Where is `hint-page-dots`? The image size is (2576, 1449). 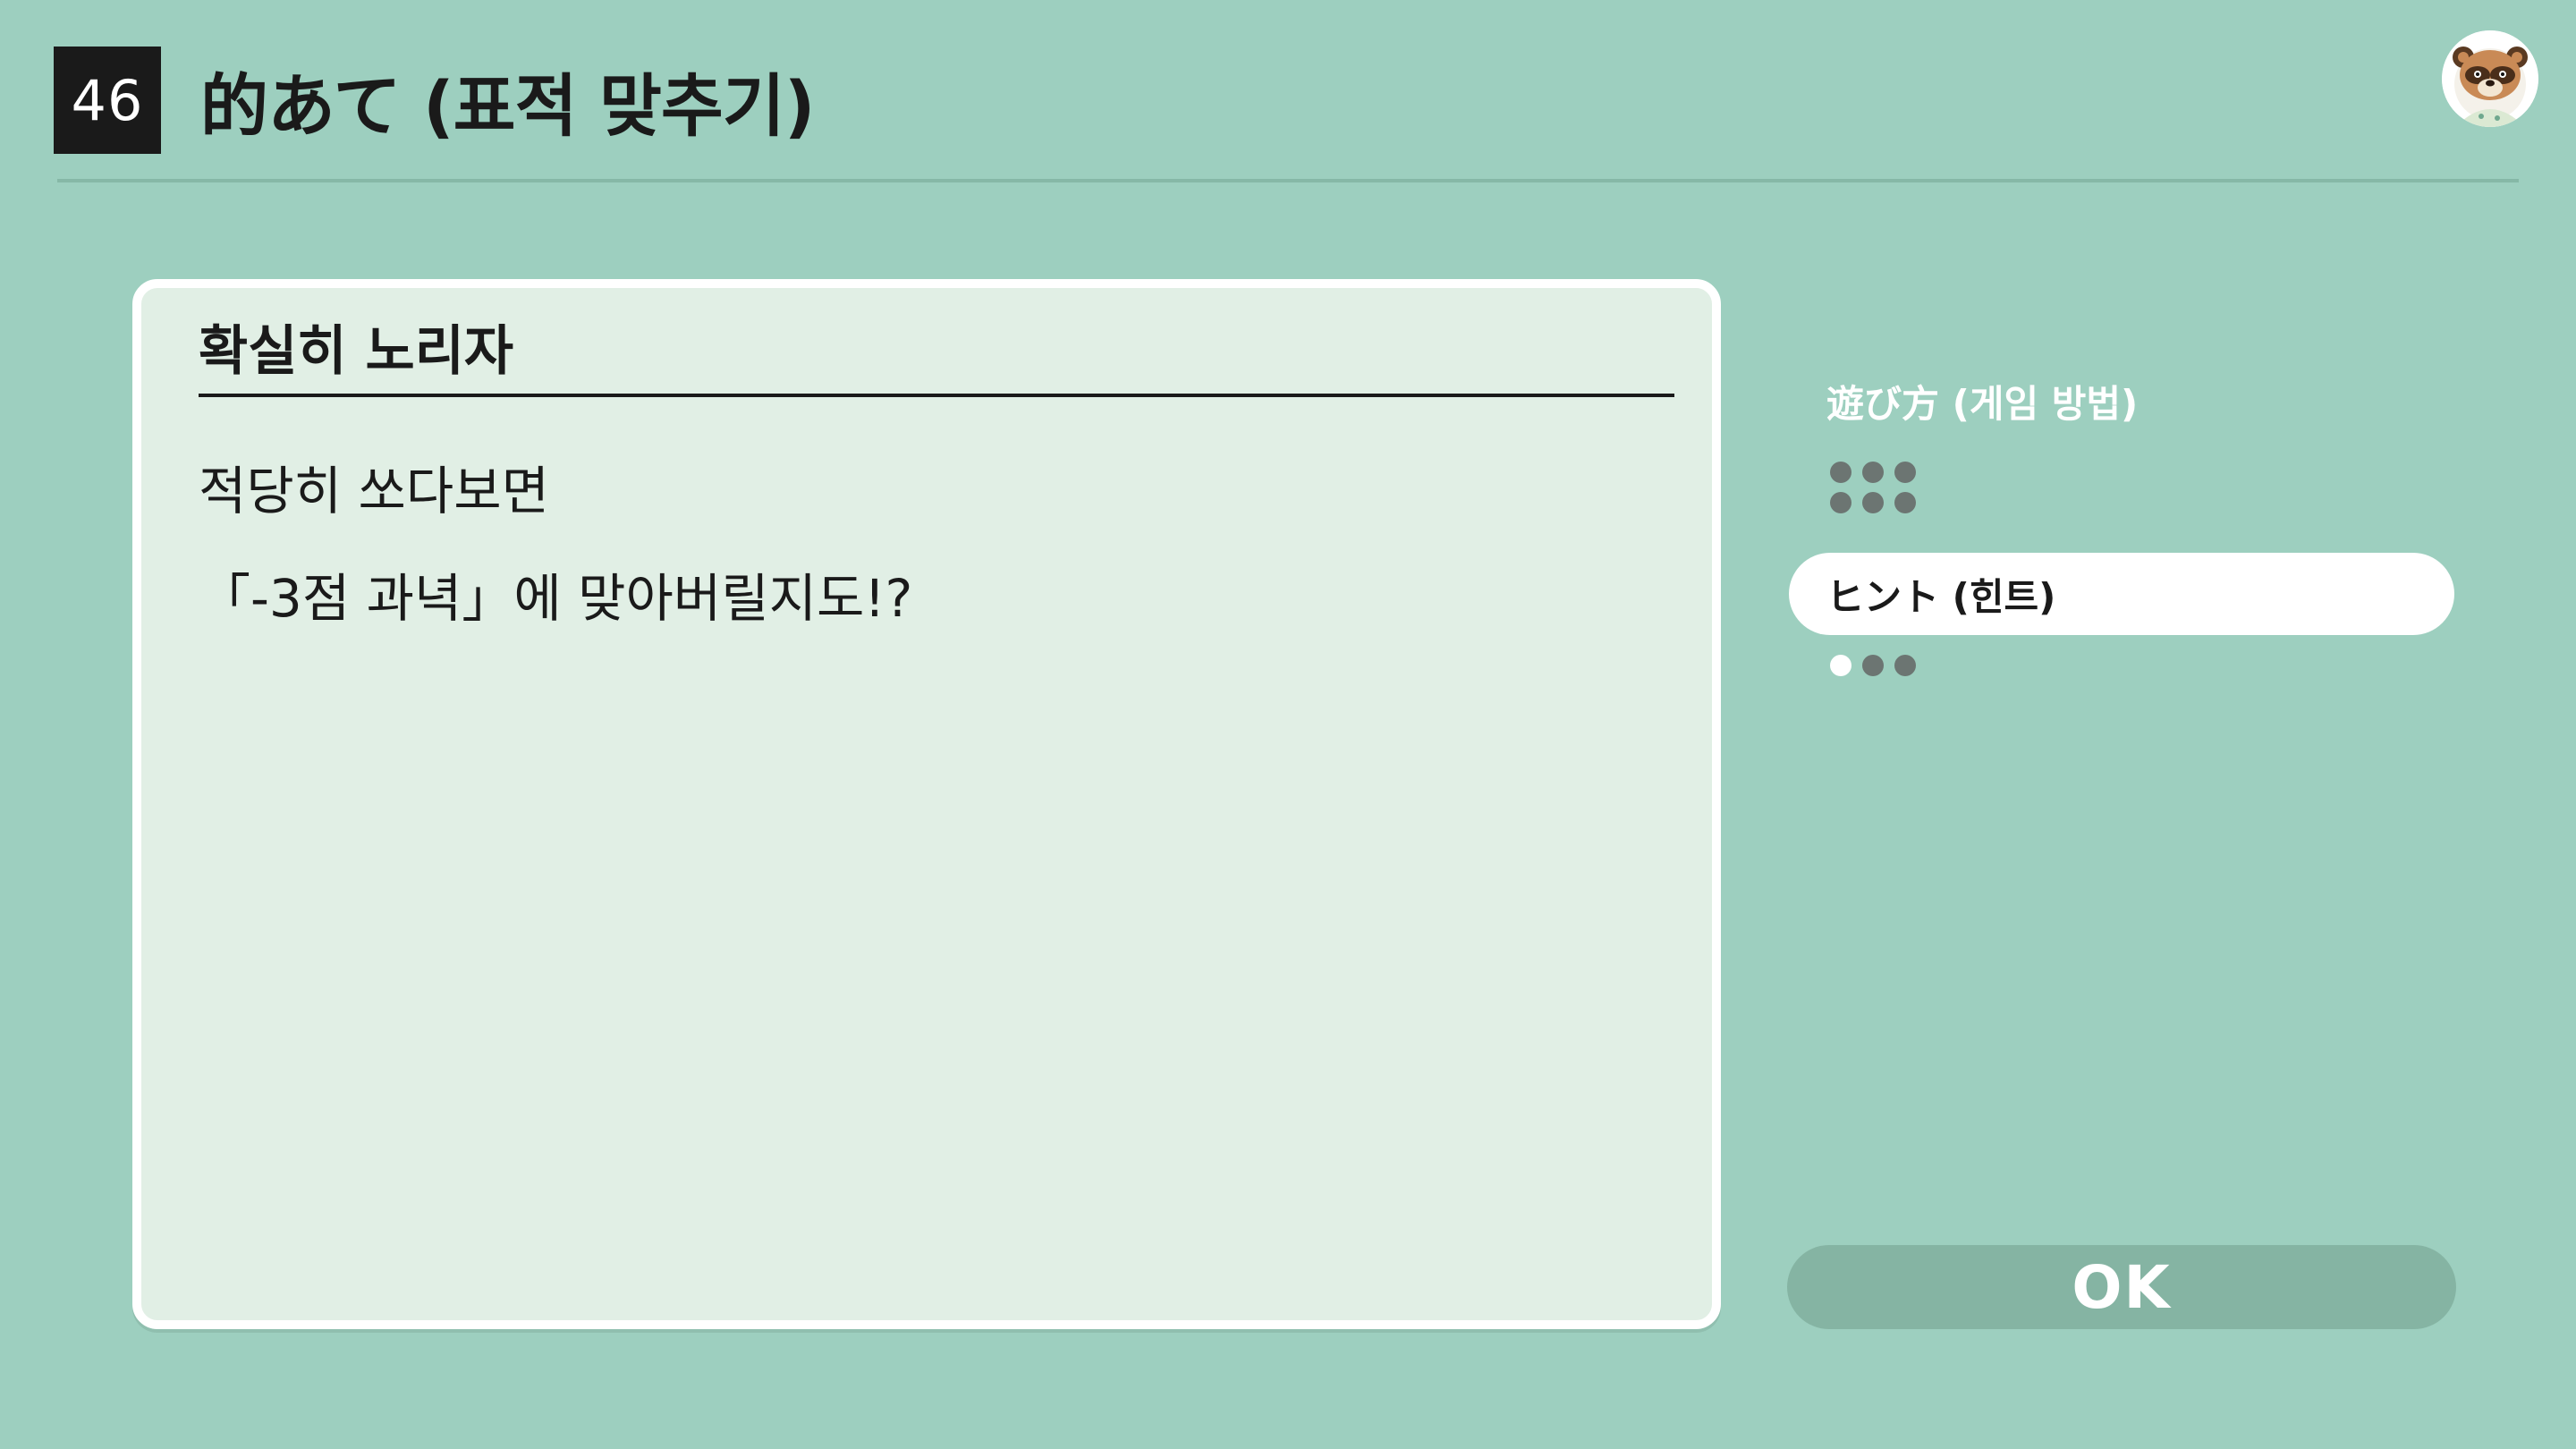
hint-page-dots is located at coordinates (1874, 665).